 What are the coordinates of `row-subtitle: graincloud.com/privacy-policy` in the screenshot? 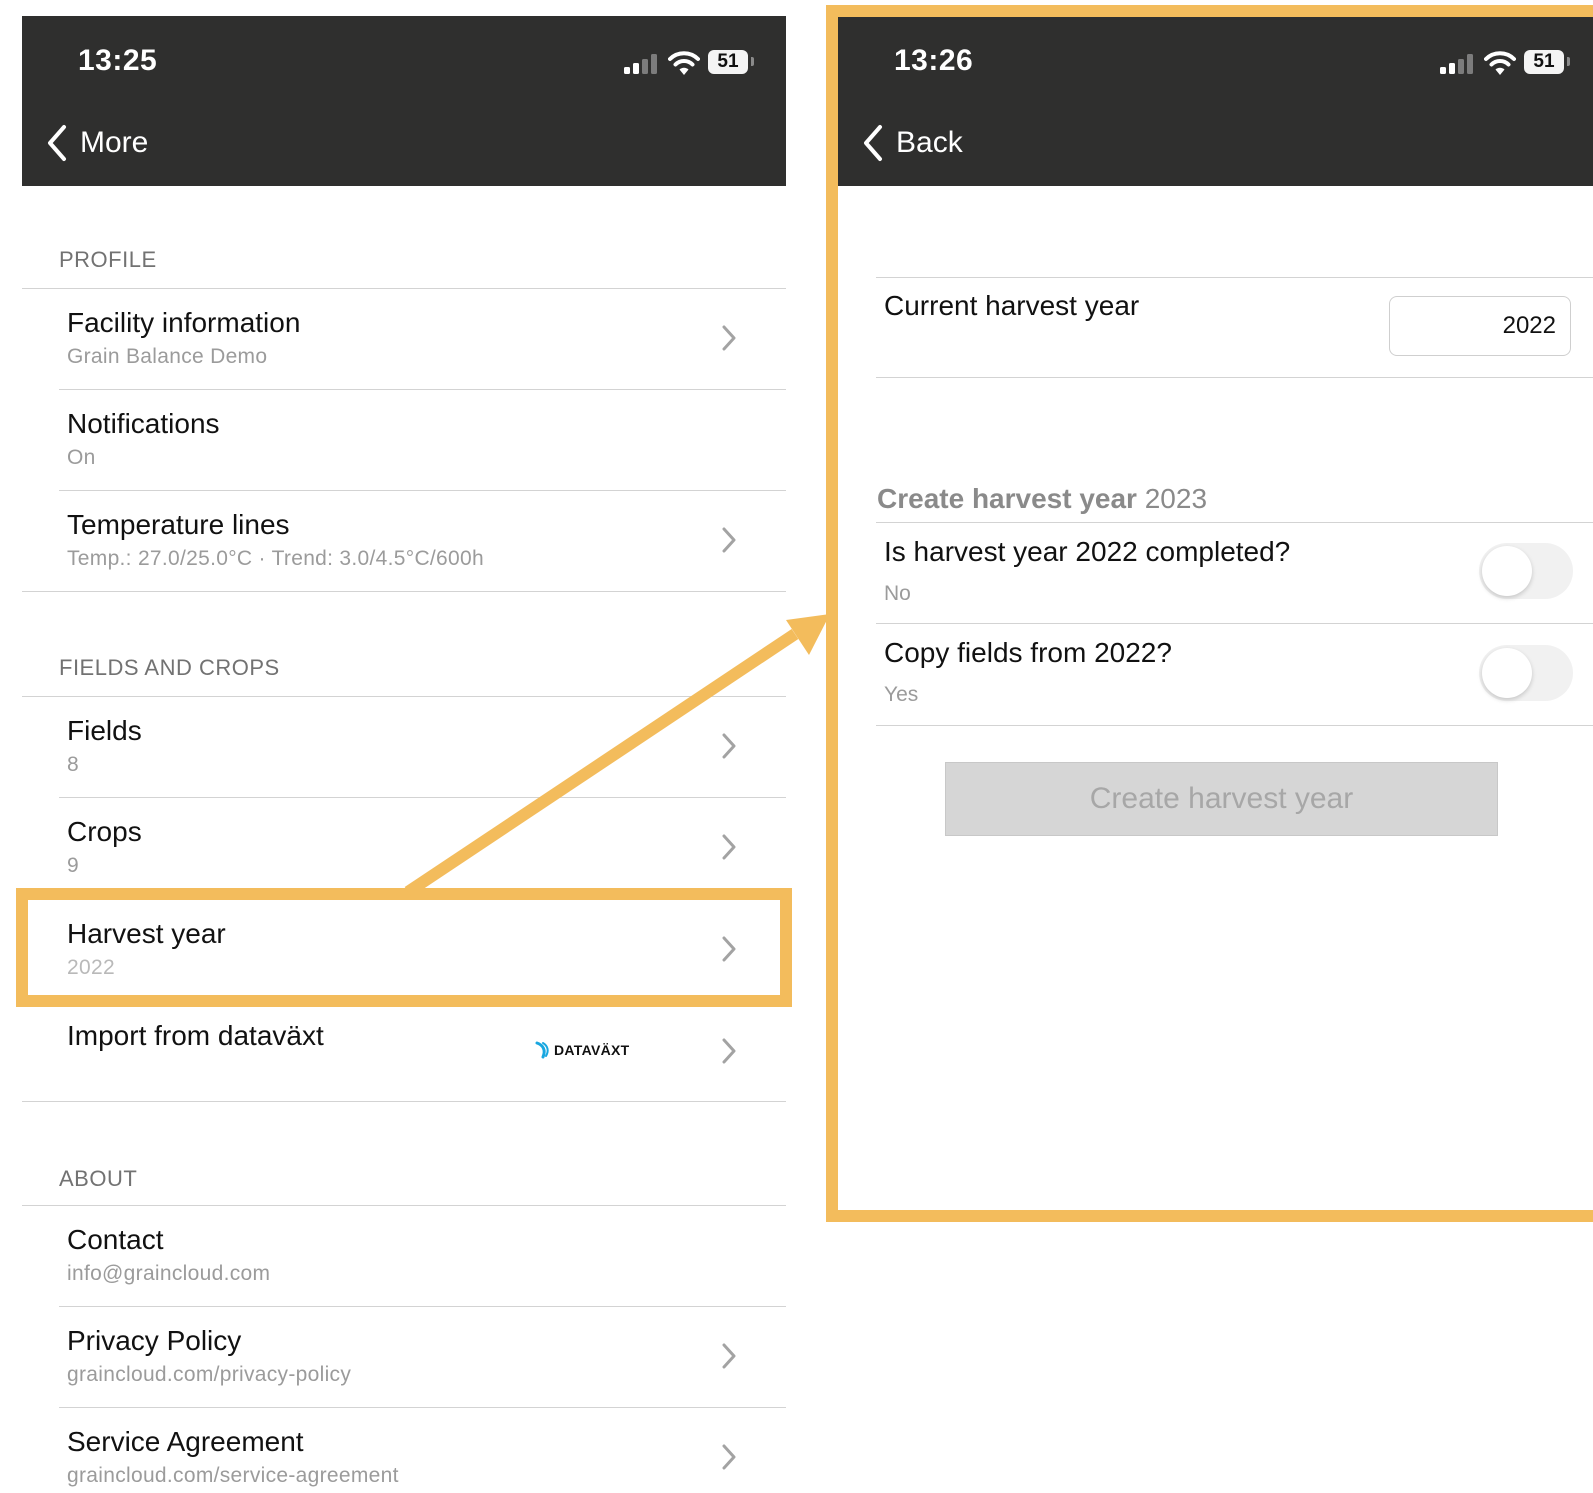 It's located at (209, 1374).